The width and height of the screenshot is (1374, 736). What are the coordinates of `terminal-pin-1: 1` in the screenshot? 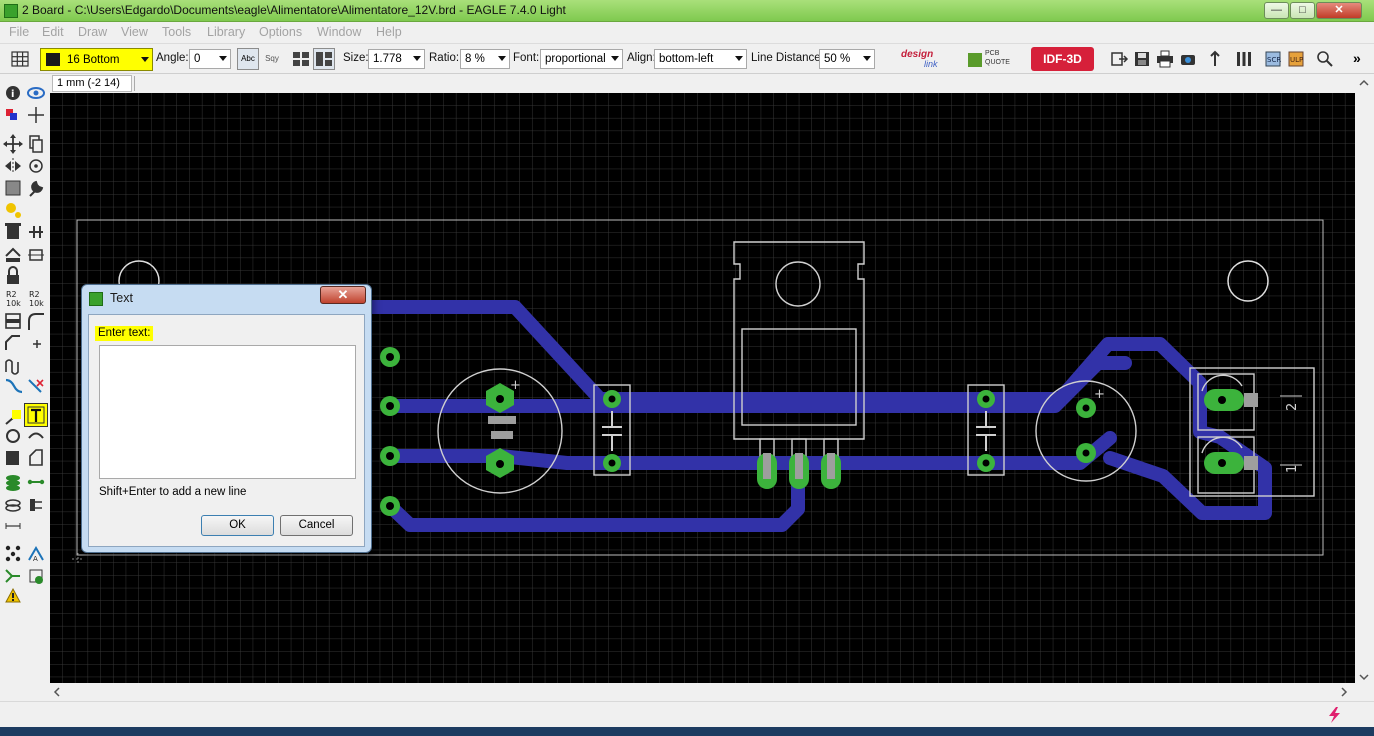 It's located at (1292, 469).